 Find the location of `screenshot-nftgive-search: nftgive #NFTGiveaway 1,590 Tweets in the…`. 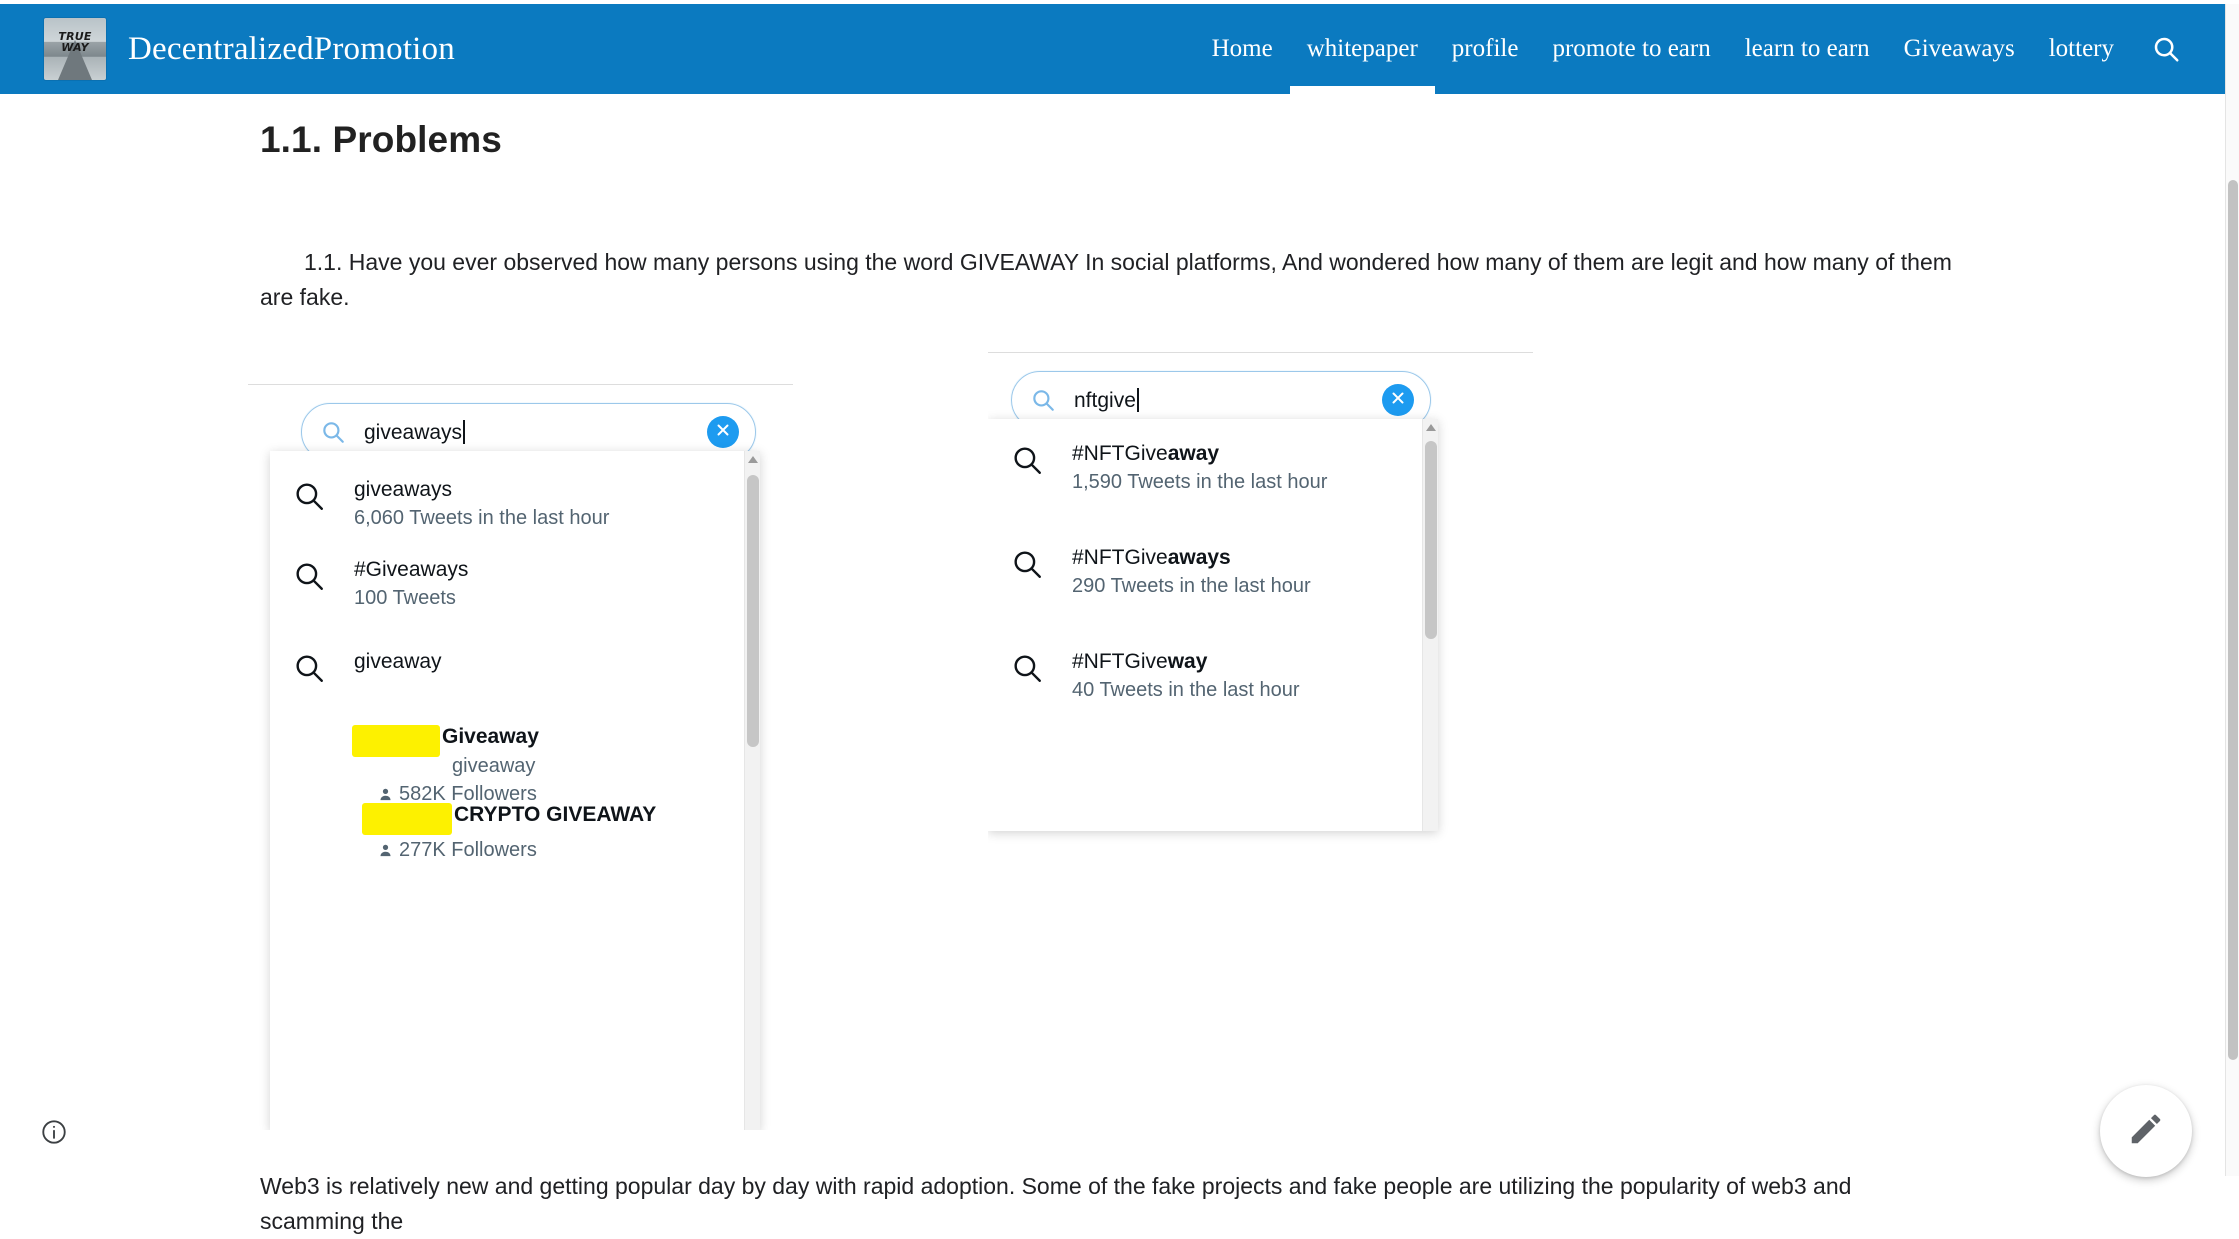

screenshot-nftgive-search: nftgive #NFTGiveaway 1,590 Tweets in the… is located at coordinates (1260, 602).